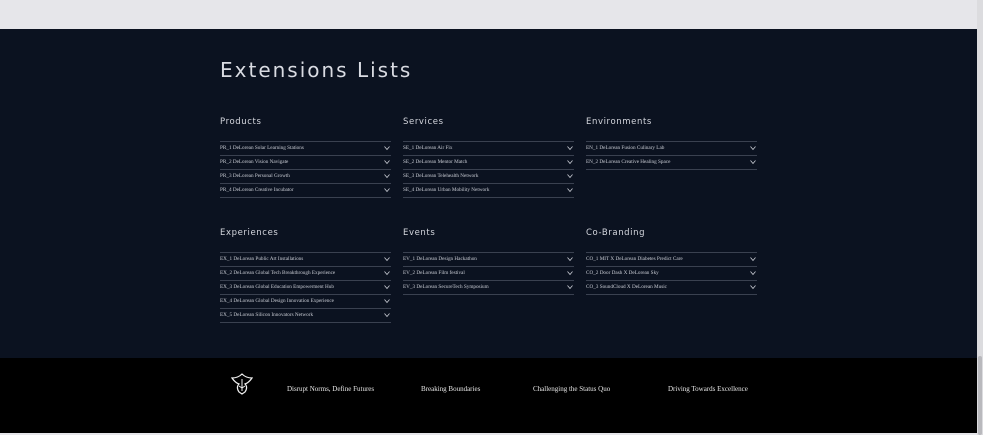  What do you see at coordinates (305, 260) in the screenshot?
I see `accordion-row: EX_1 DeLorean Public Art Installations` at bounding box center [305, 260].